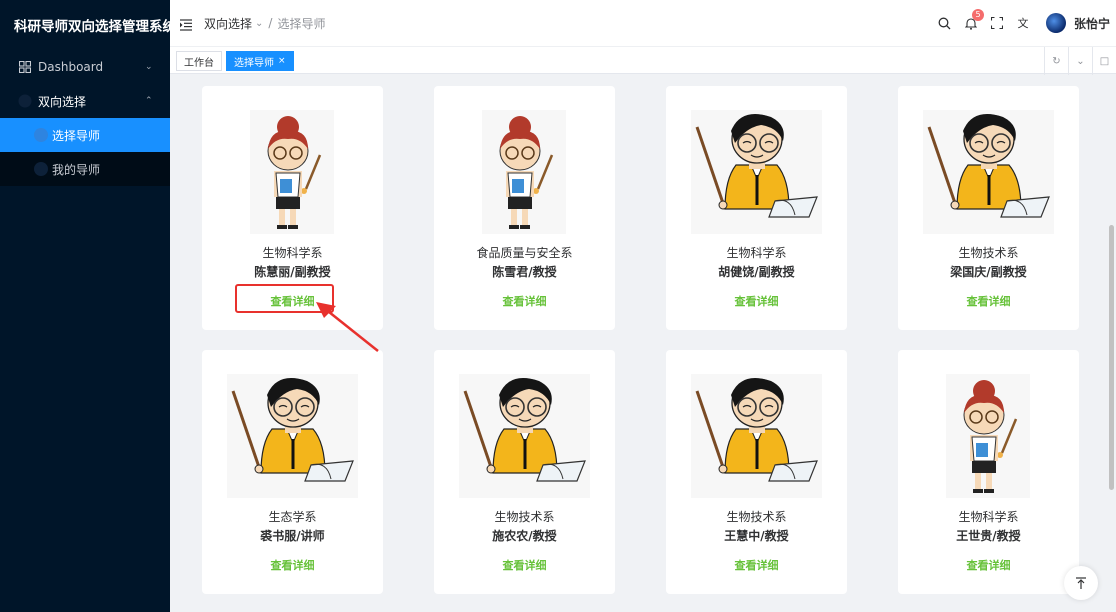 The width and height of the screenshot is (1116, 612). Describe the element at coordinates (1056, 61) in the screenshot. I see `refresh-icon: ↻` at that location.